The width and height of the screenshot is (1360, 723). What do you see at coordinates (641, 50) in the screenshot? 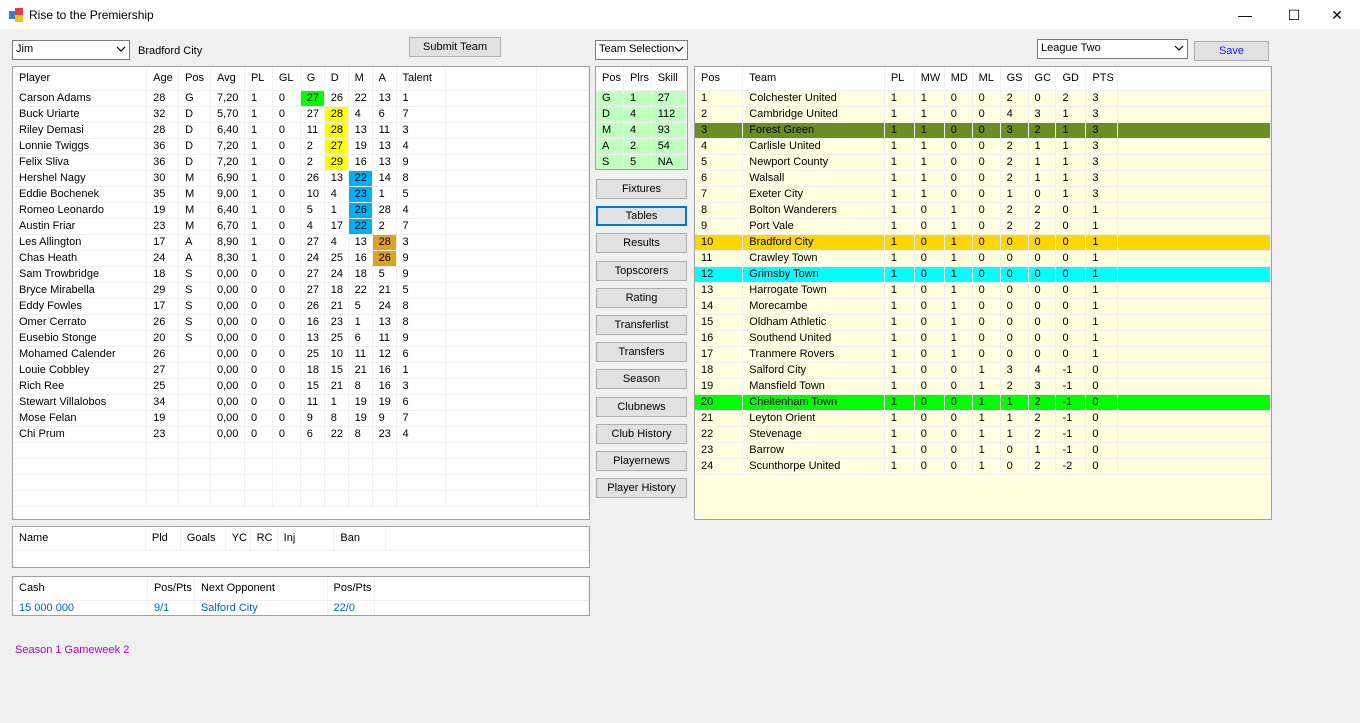
I see `view-select: Team Selection` at bounding box center [641, 50].